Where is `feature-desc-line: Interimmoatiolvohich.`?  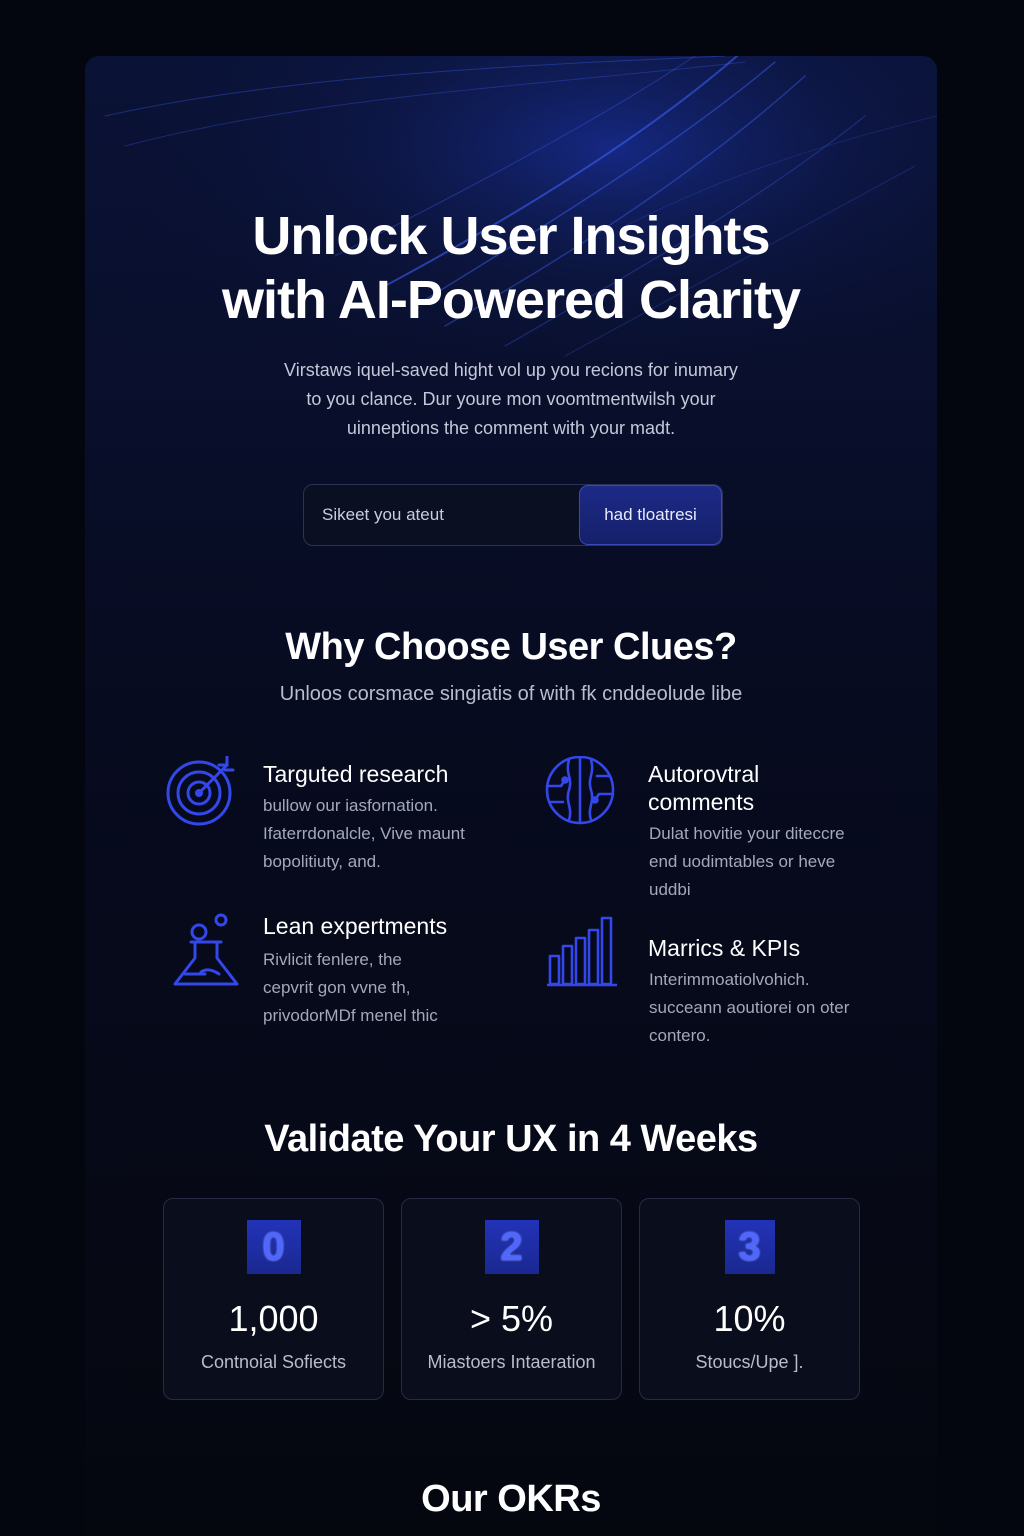
feature-desc-line: Interimmoatiolvohich. is located at coordinates (729, 979).